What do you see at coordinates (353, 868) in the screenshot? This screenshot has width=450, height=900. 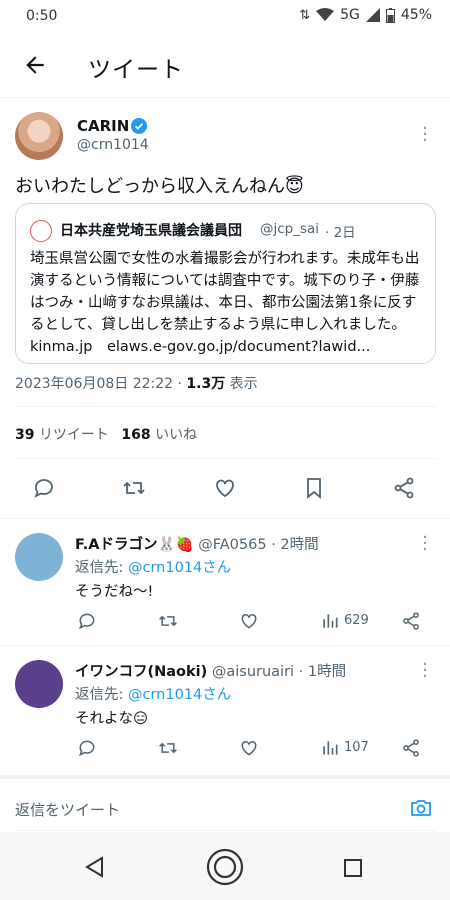 I see `recents-nav-icon` at bounding box center [353, 868].